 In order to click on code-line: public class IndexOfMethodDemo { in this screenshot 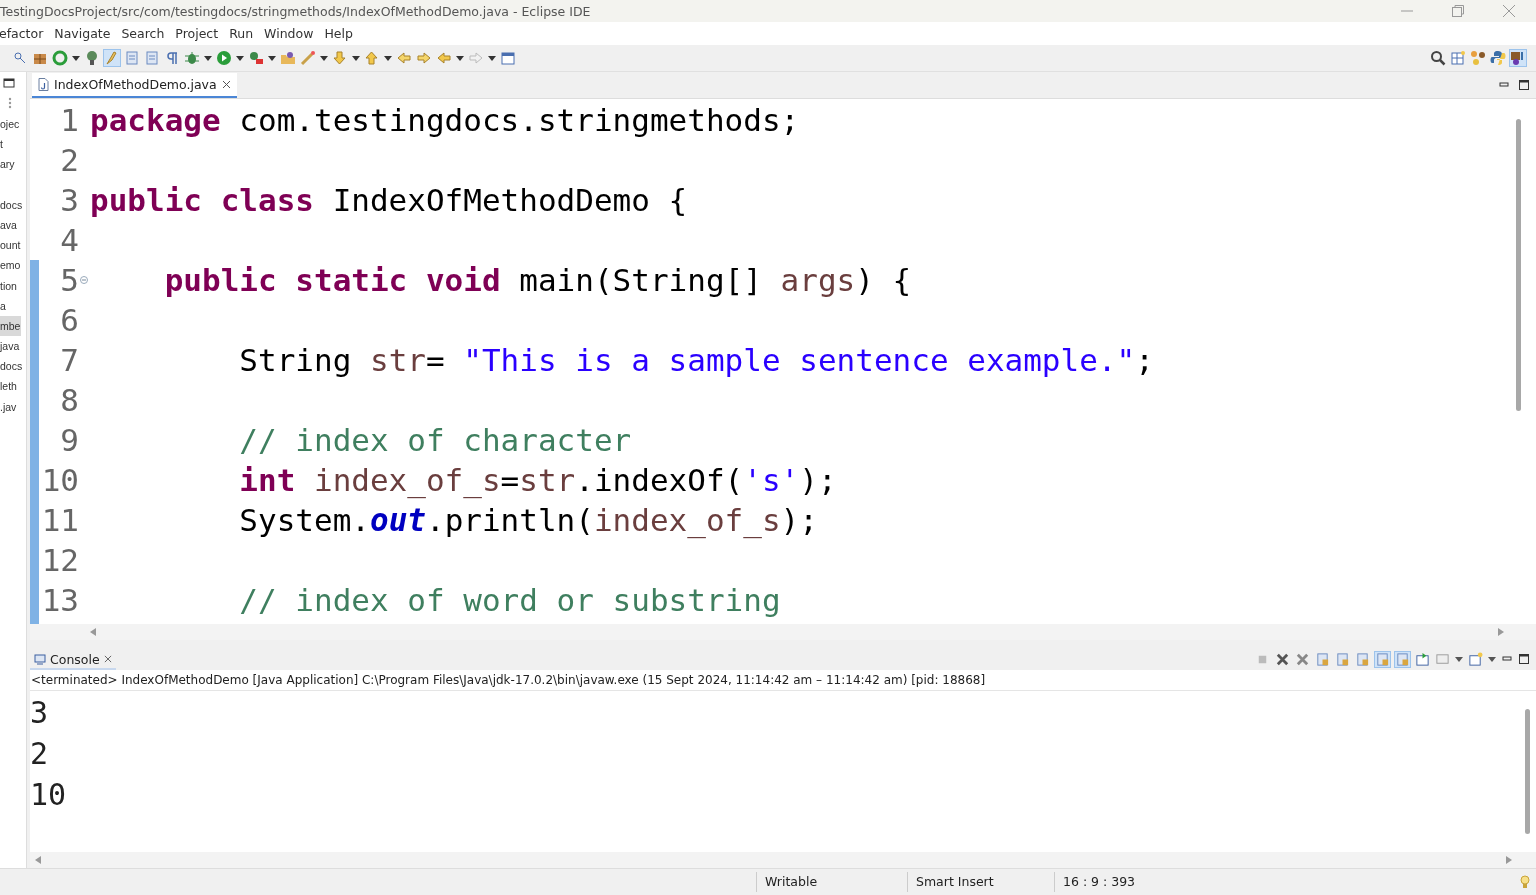, I will do `click(389, 200)`.